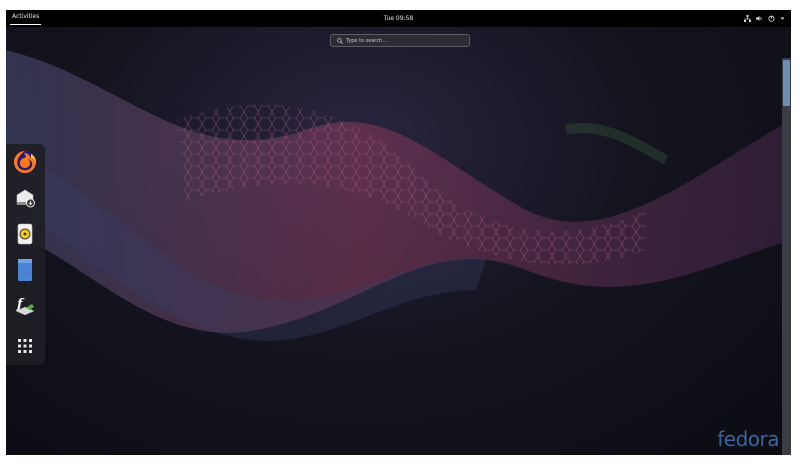 This screenshot has height=466, width=800. What do you see at coordinates (26, 17) in the screenshot?
I see `activities-button: Activities` at bounding box center [26, 17].